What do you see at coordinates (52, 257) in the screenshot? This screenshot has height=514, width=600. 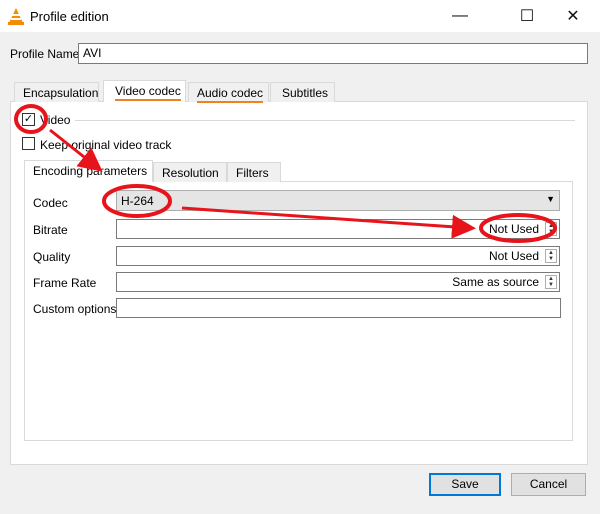 I see `quality-label: Quality` at bounding box center [52, 257].